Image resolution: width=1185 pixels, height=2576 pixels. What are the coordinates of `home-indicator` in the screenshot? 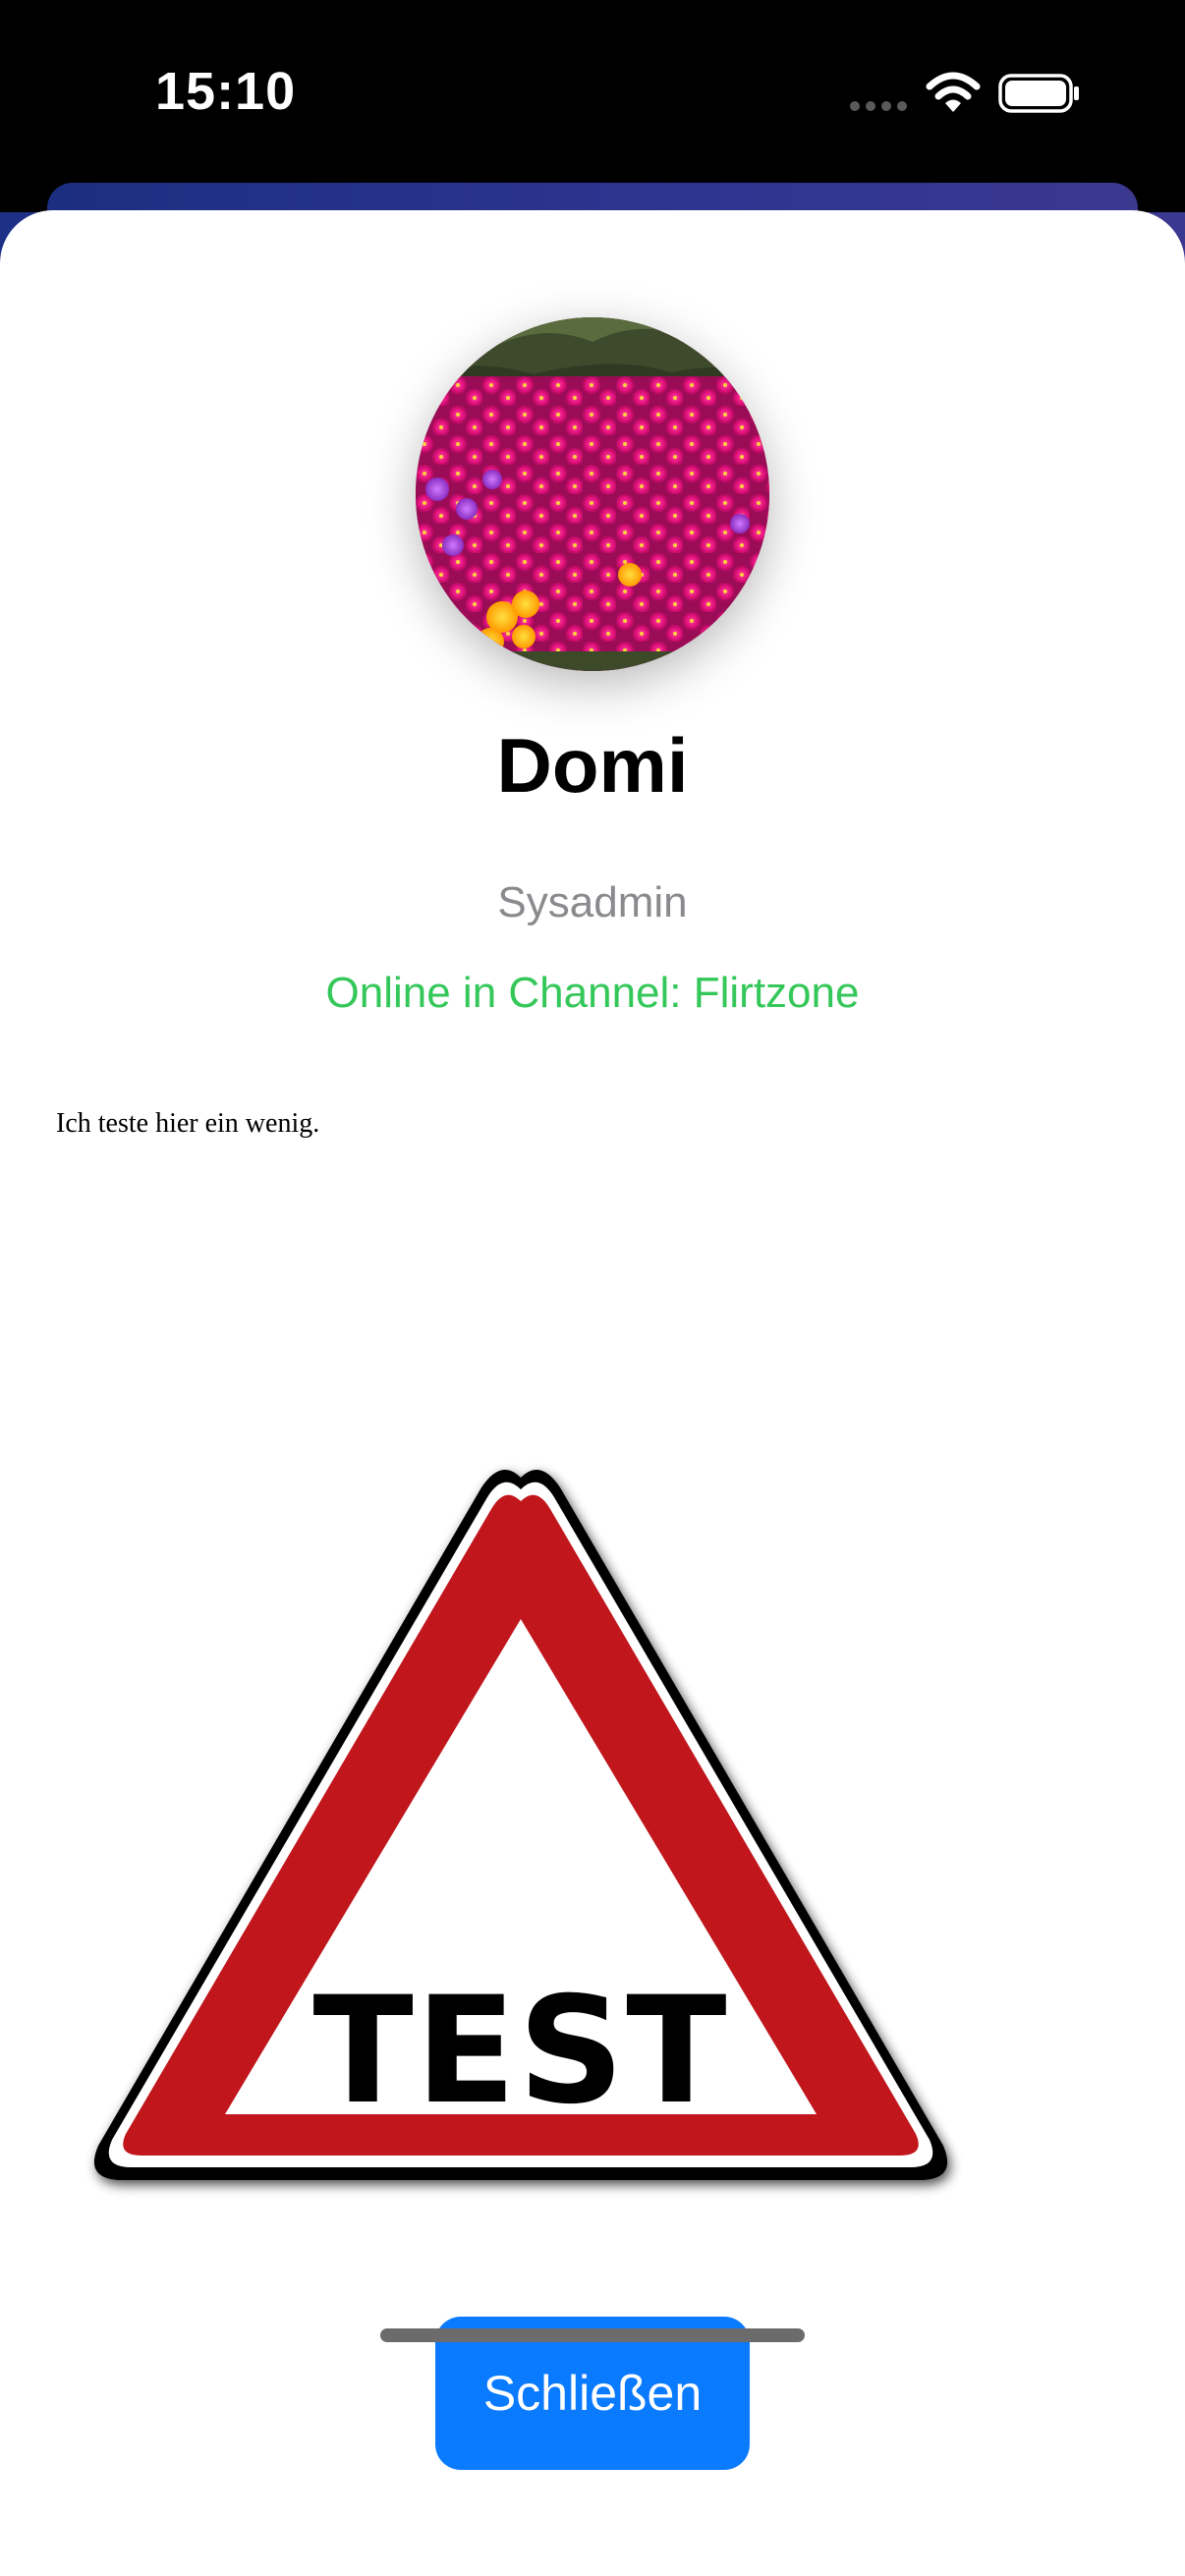 It's located at (592, 2335).